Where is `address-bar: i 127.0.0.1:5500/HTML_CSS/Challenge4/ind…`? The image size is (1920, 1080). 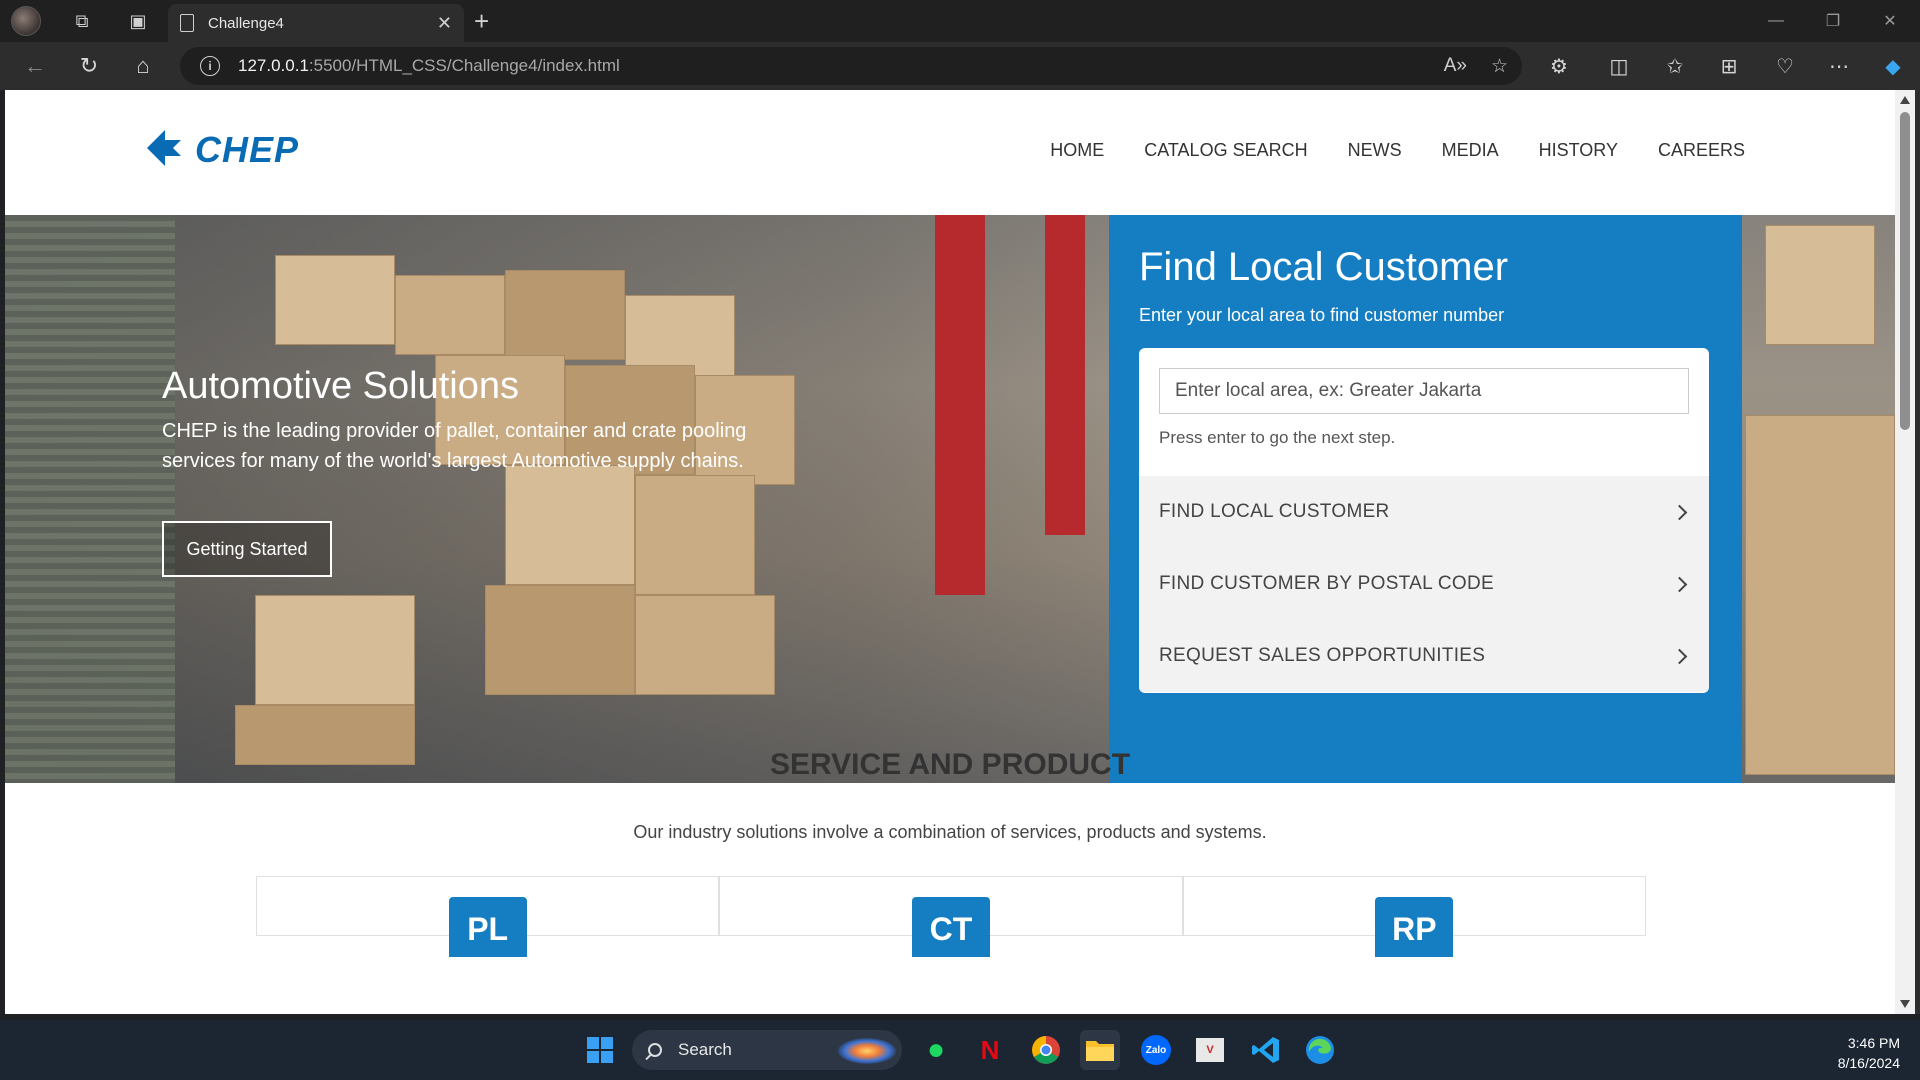 address-bar: i 127.0.0.1:5500/HTML_CSS/Challenge4/ind… is located at coordinates (851, 66).